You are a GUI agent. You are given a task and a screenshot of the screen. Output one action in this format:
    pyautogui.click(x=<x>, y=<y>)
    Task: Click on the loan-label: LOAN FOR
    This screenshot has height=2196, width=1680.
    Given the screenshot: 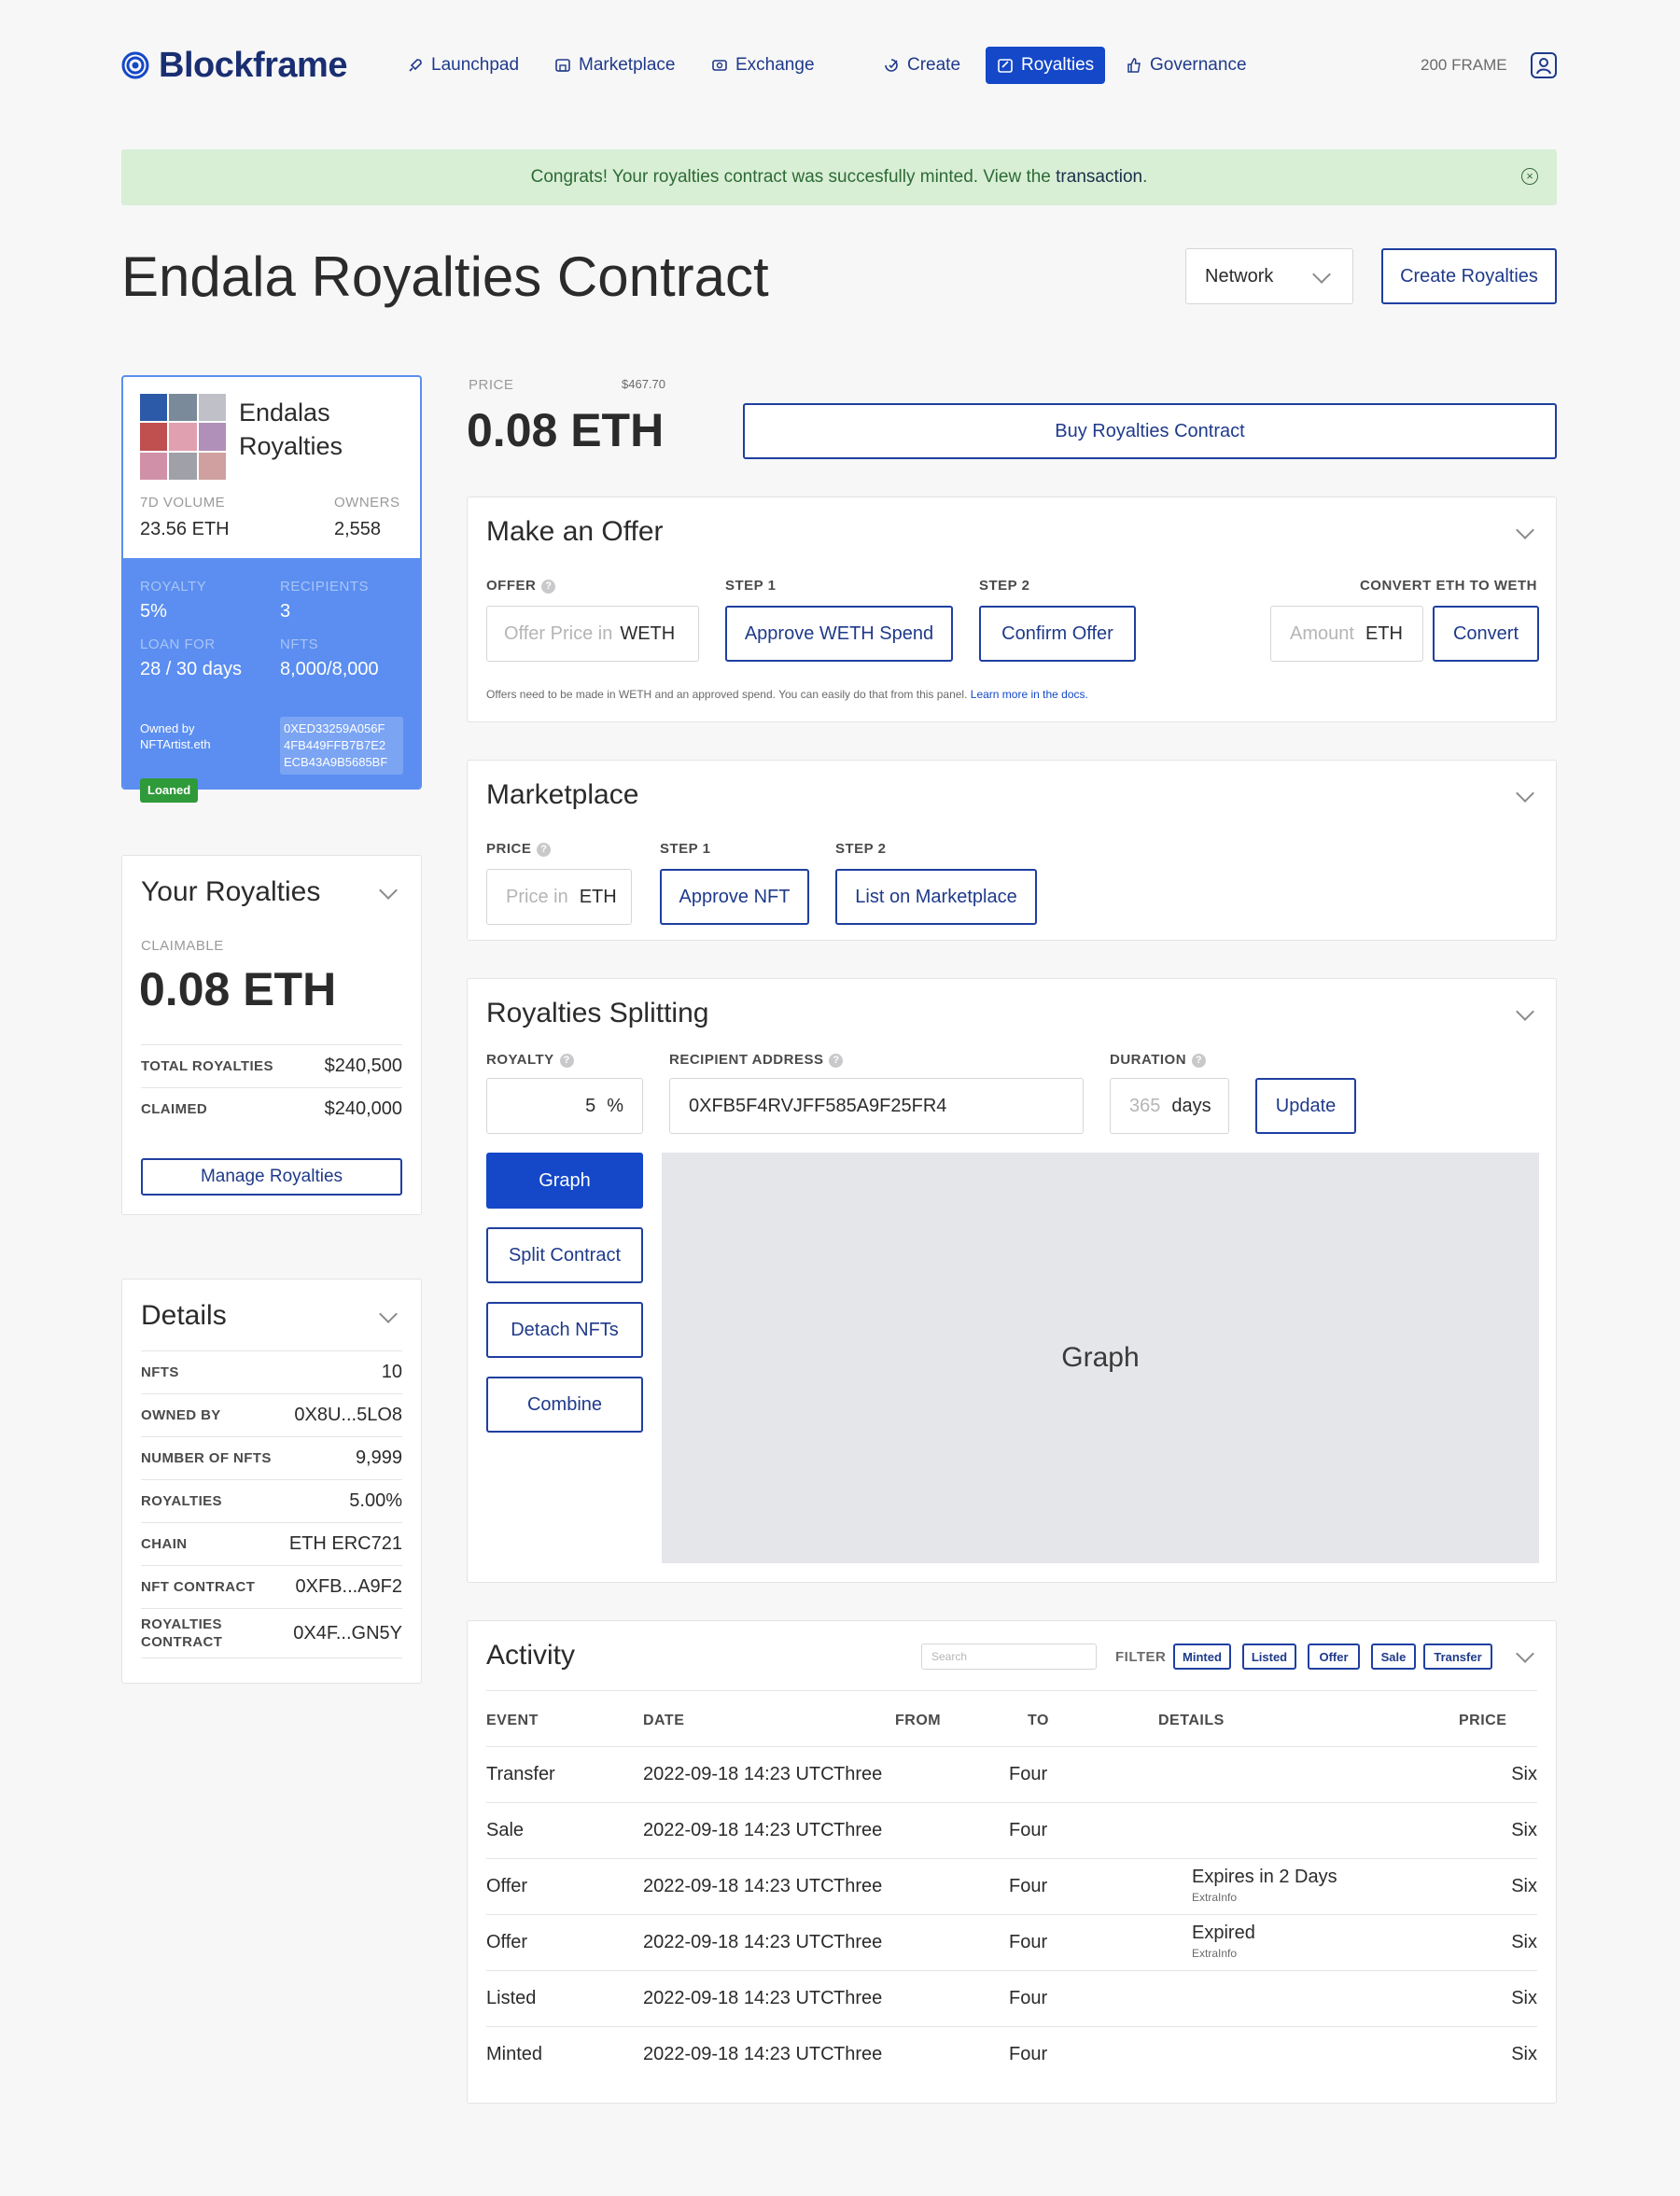 What is the action you would take?
    pyautogui.click(x=178, y=644)
    